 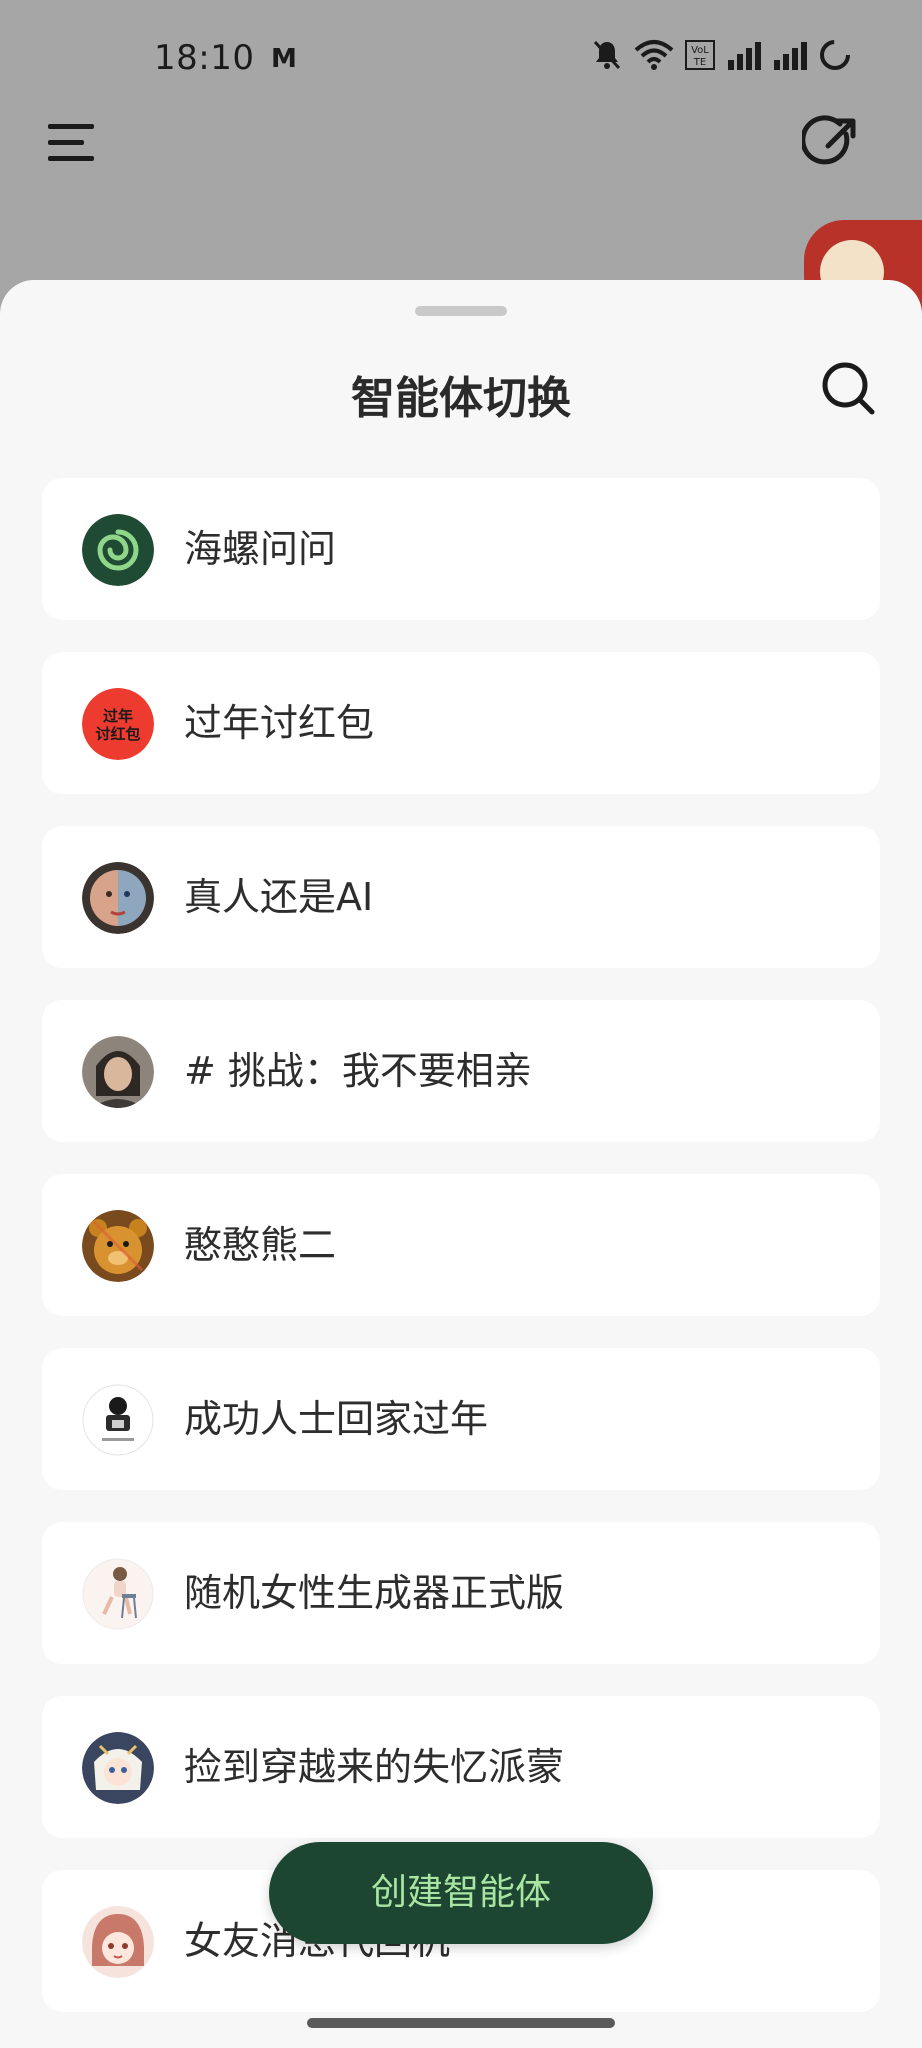 I want to click on mail-notification-icon: M, so click(x=284, y=59).